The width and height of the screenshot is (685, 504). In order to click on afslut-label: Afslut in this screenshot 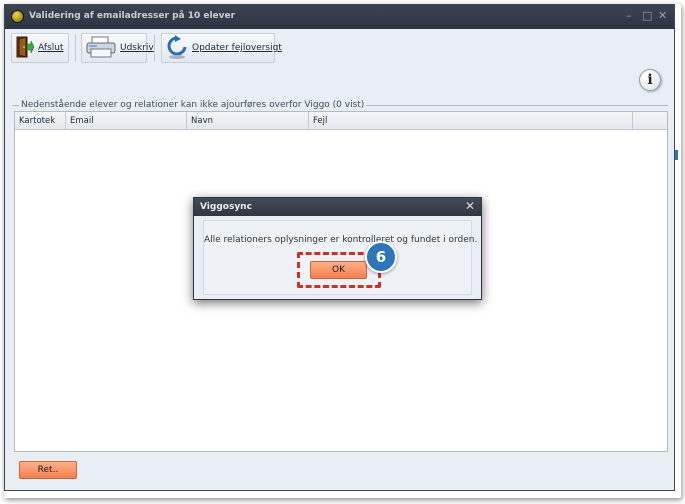, I will do `click(51, 48)`.